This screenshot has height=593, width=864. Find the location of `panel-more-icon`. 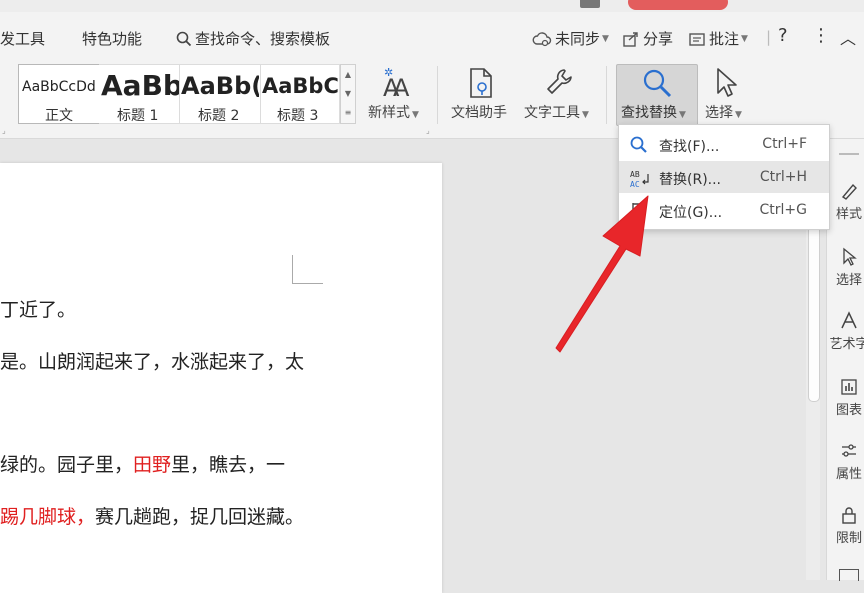

panel-more-icon is located at coordinates (849, 575).